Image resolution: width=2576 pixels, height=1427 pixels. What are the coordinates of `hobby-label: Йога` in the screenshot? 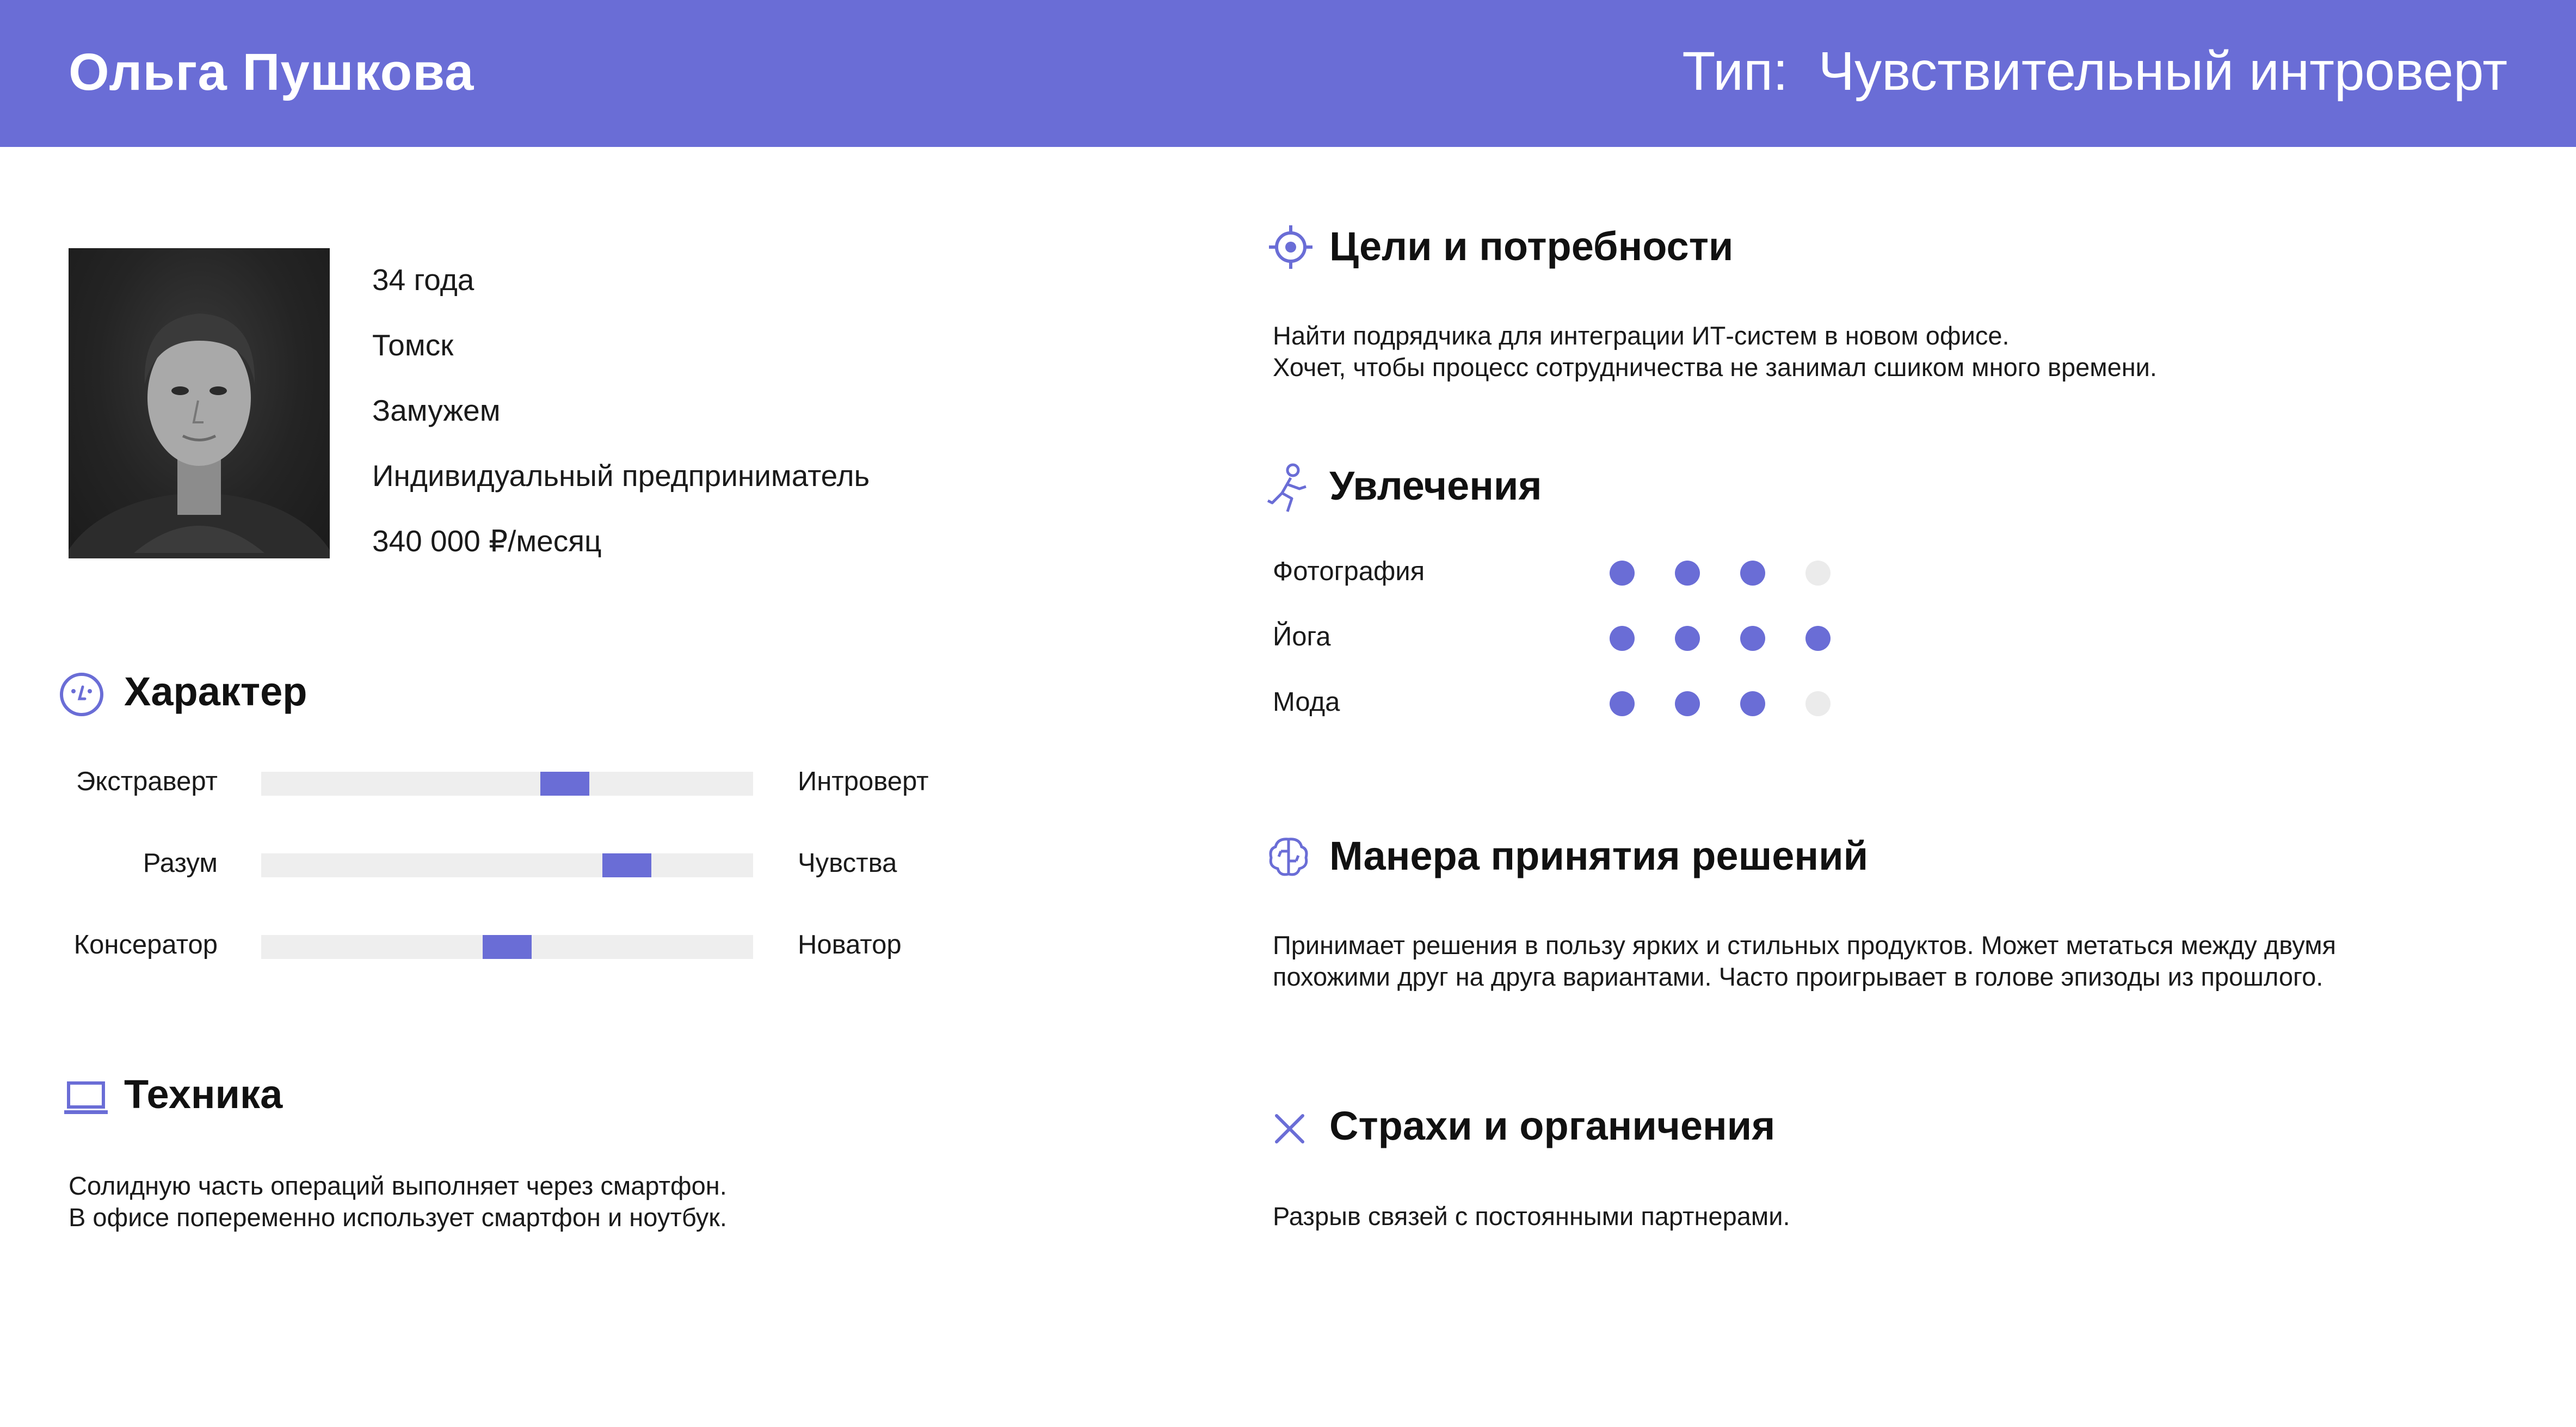 It's located at (1302, 636).